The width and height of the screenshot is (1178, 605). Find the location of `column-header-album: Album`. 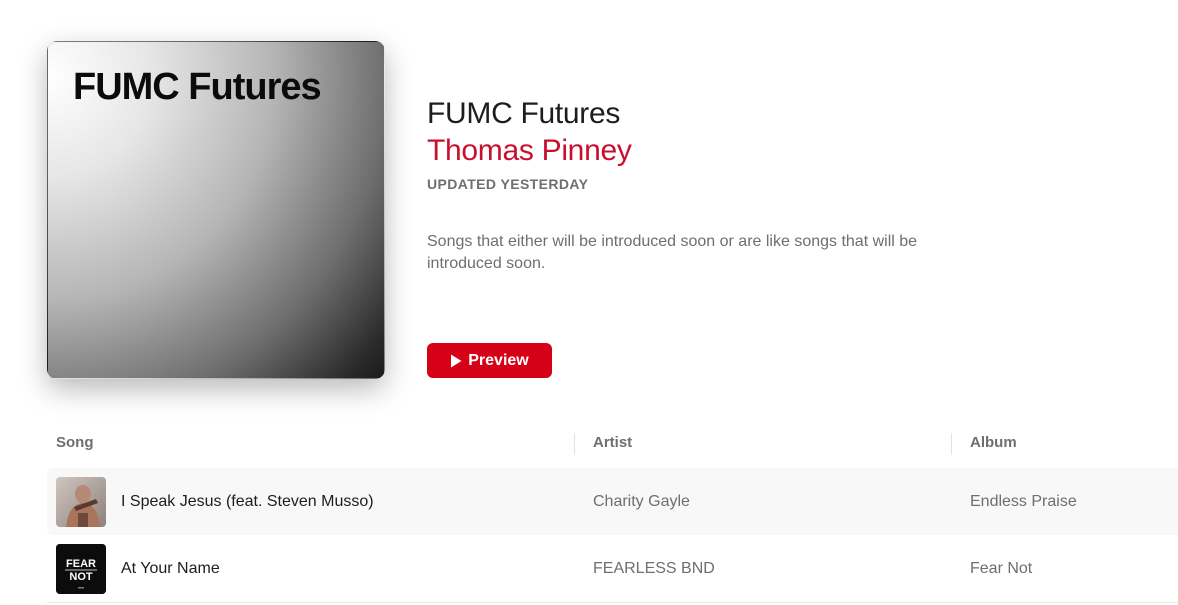

column-header-album: Album is located at coordinates (993, 442).